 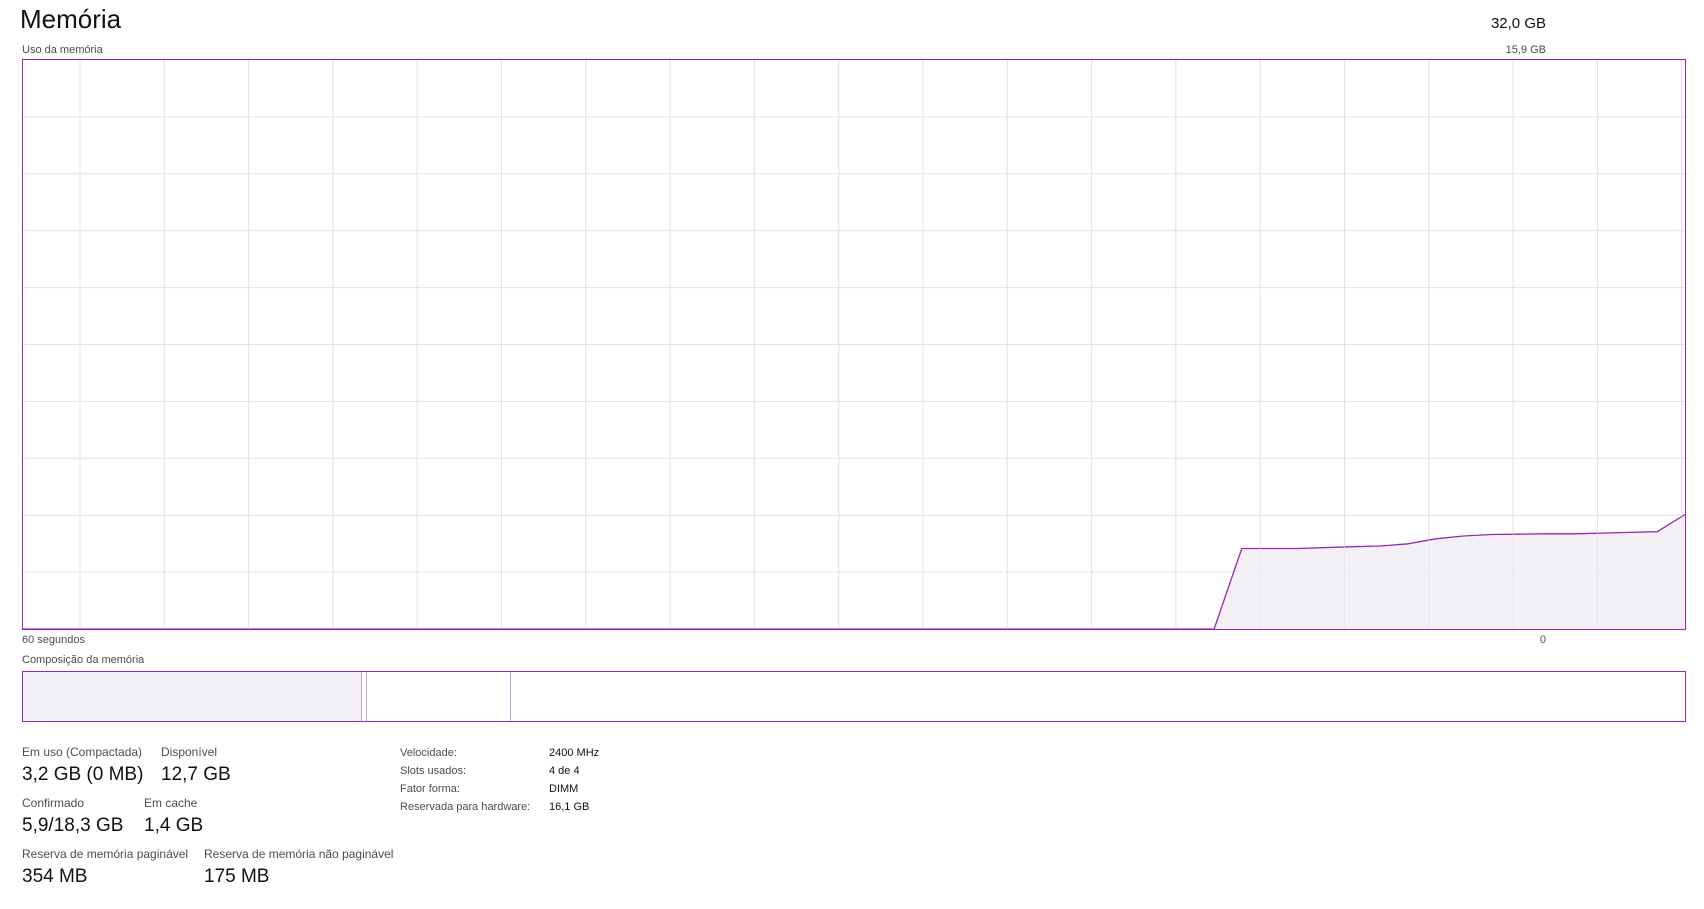 I want to click on cached-label: Em cache, so click(x=171, y=803).